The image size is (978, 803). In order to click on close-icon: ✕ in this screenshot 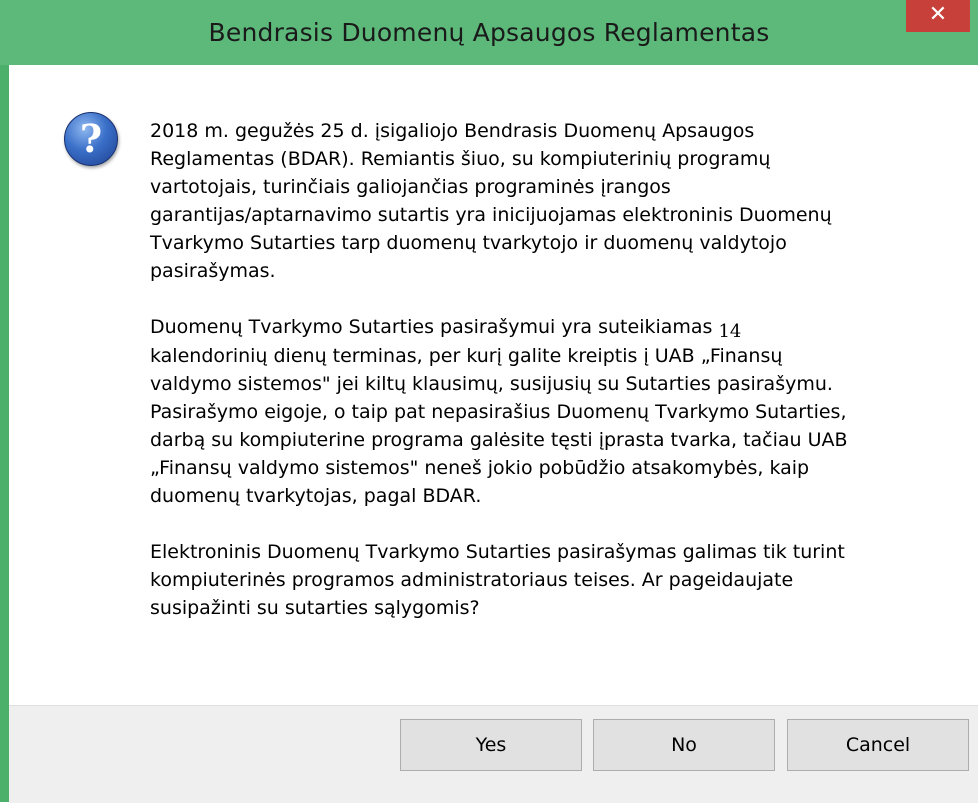, I will do `click(938, 14)`.